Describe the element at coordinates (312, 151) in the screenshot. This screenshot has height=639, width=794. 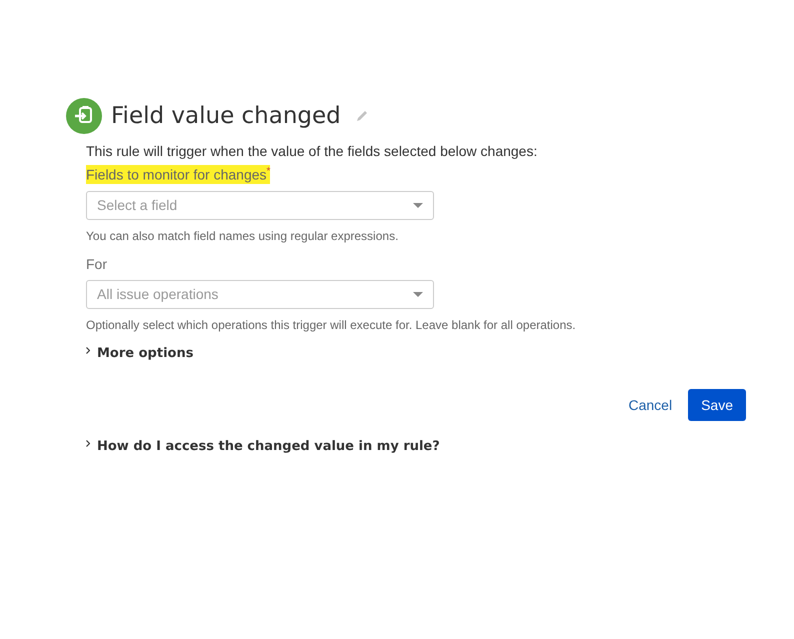
I see `description-text: This rule will trigger when the value of the fields selected below changes:` at that location.